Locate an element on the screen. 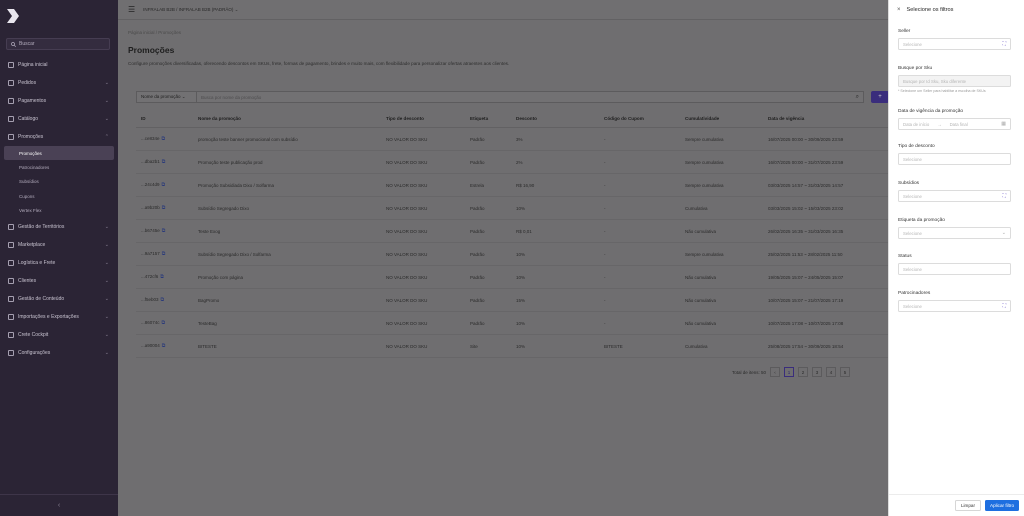 This screenshot has width=1024, height=516. total-items-label: Total de itens: 50 is located at coordinates (749, 372).